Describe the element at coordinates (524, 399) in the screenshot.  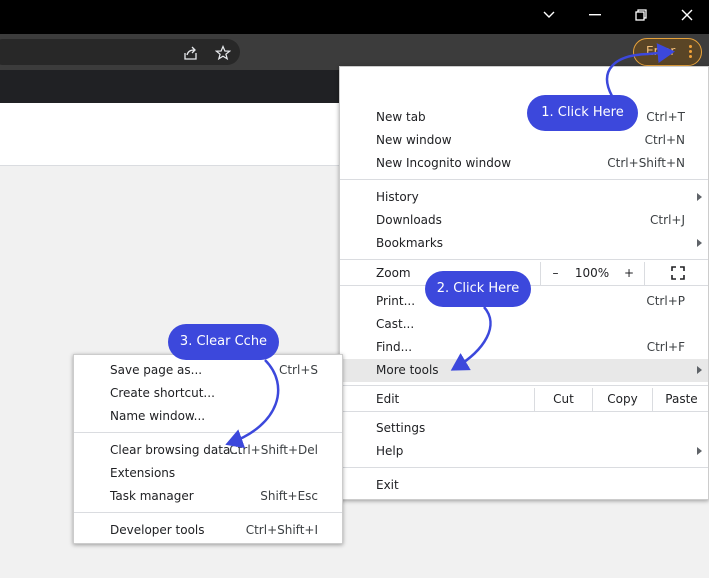
I see `menu-item-edit: Edit Cut Copy Paste` at that location.